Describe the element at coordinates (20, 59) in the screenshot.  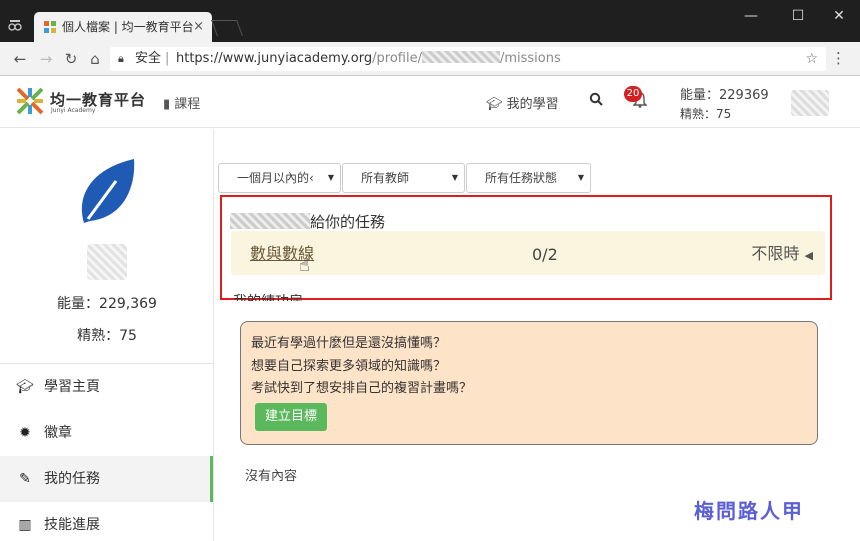
I see `back-icon: ←` at that location.